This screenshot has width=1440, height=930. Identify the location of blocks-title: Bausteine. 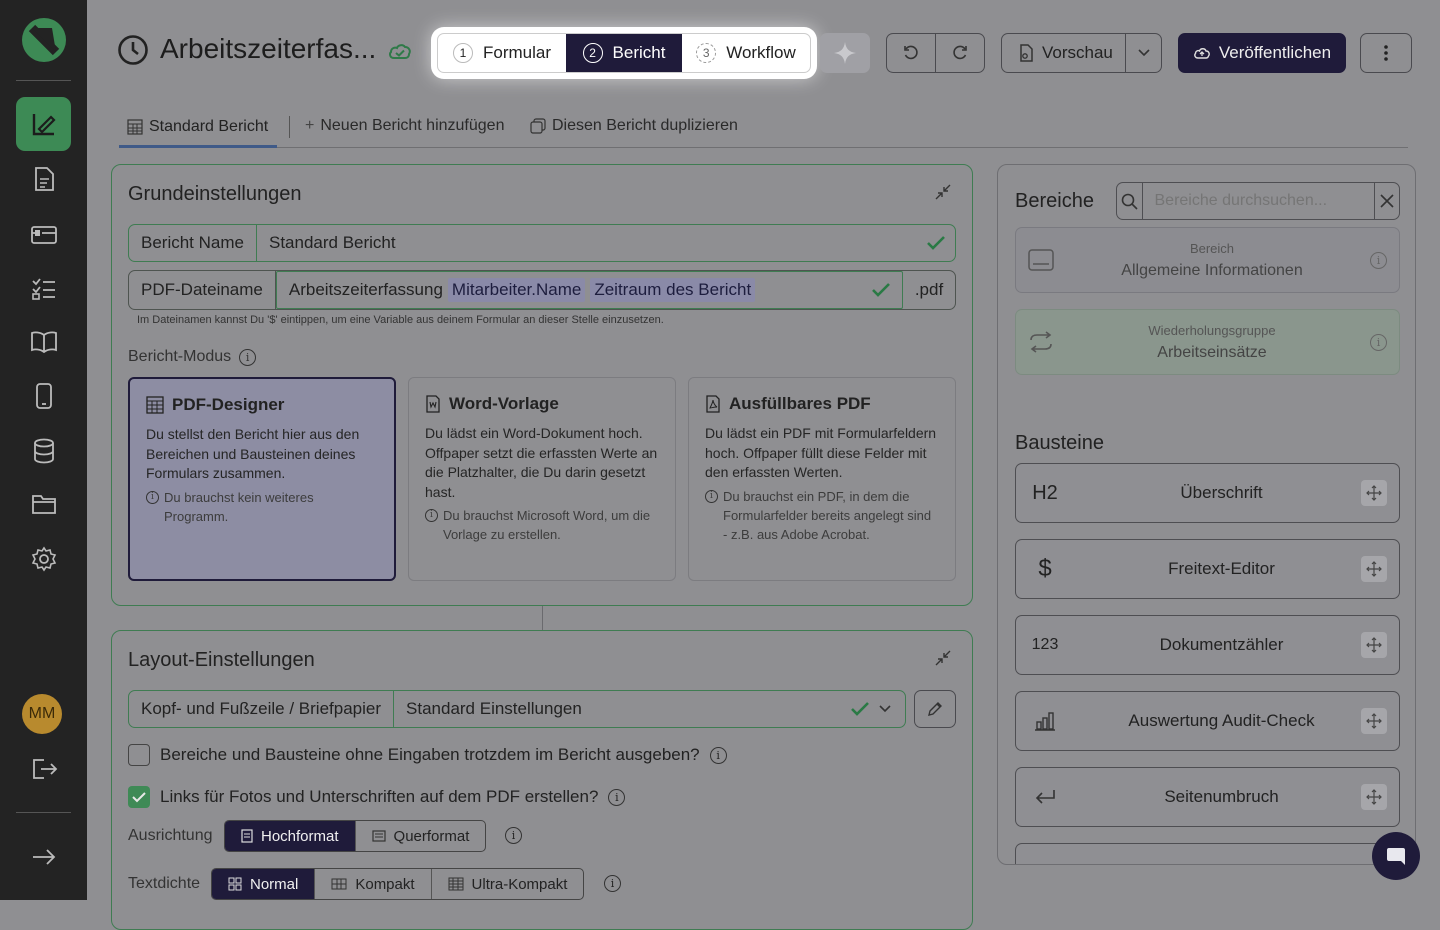
(1059, 443).